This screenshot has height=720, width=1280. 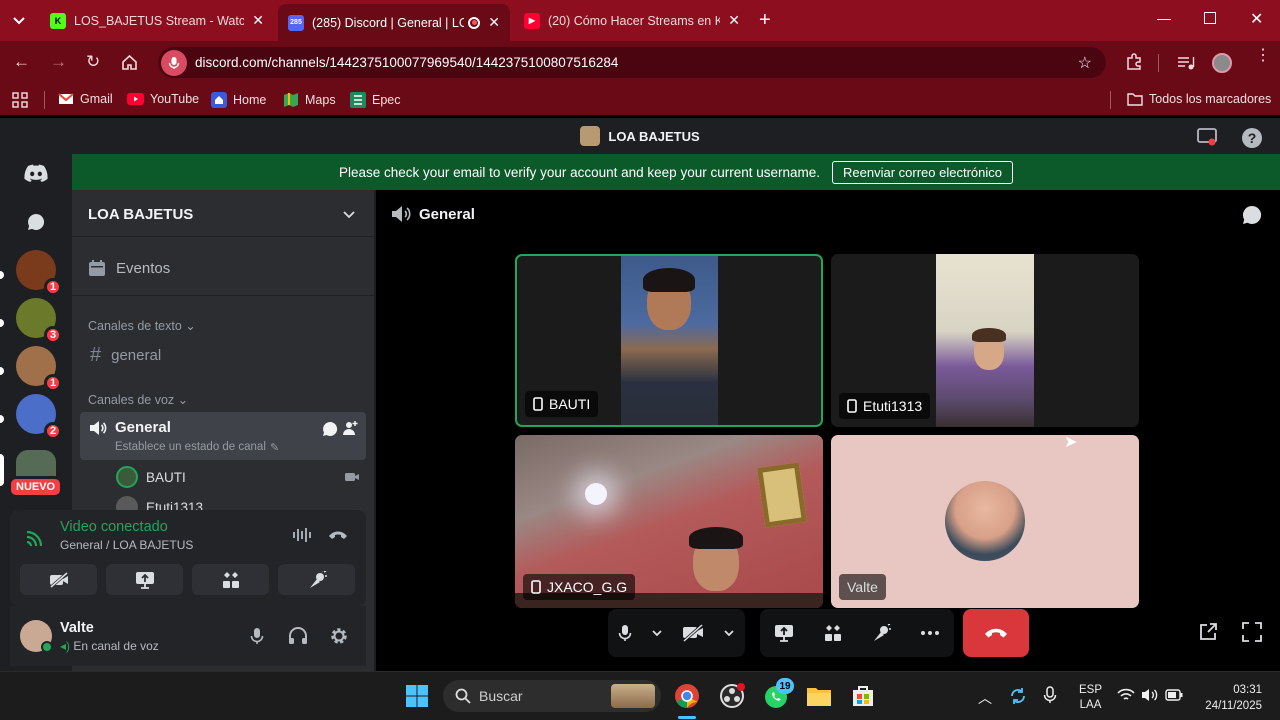 What do you see at coordinates (129, 62) in the screenshot?
I see `home-icon` at bounding box center [129, 62].